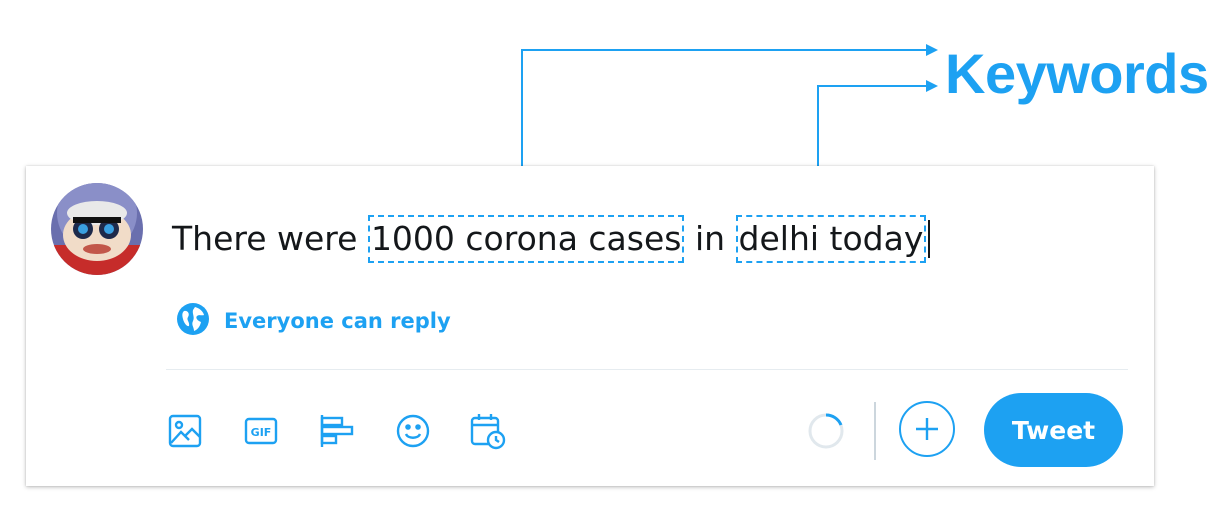 The height and width of the screenshot is (521, 1220). I want to click on keyword-highlight: delhi today, so click(831, 239).